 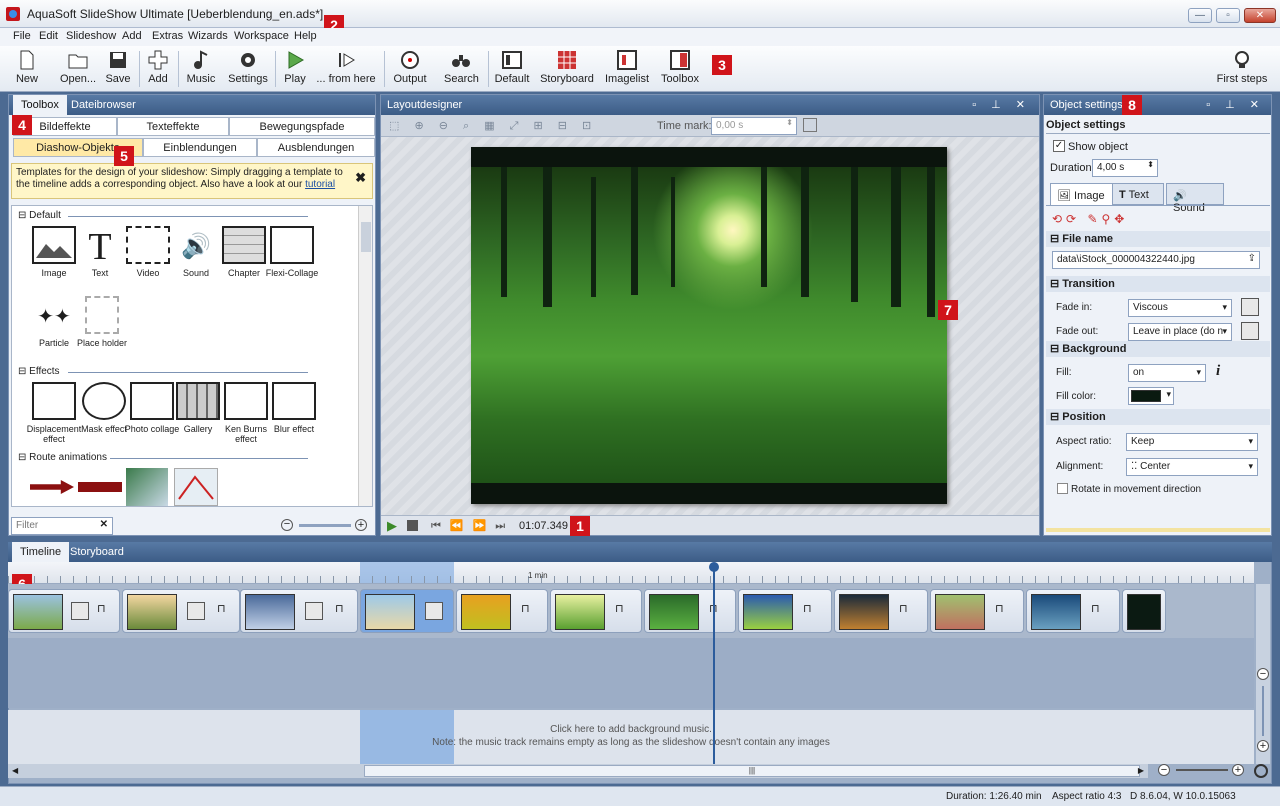 What do you see at coordinates (198, 408) in the screenshot?
I see `effect-gallery: Gallery` at bounding box center [198, 408].